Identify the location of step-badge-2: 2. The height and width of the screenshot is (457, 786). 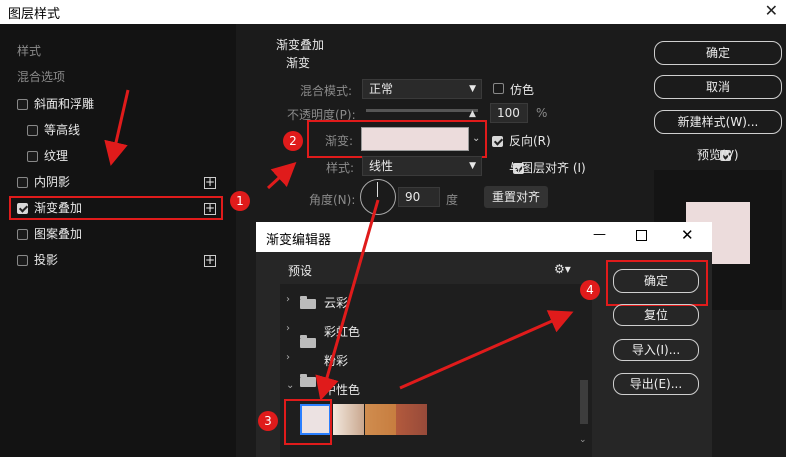
(293, 141).